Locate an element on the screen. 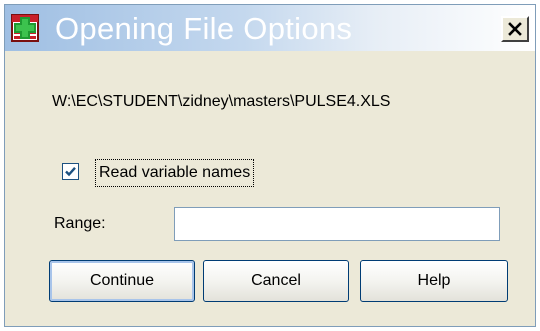 This screenshot has width=540, height=331. window-title: Opening File Options is located at coordinates (204, 28).